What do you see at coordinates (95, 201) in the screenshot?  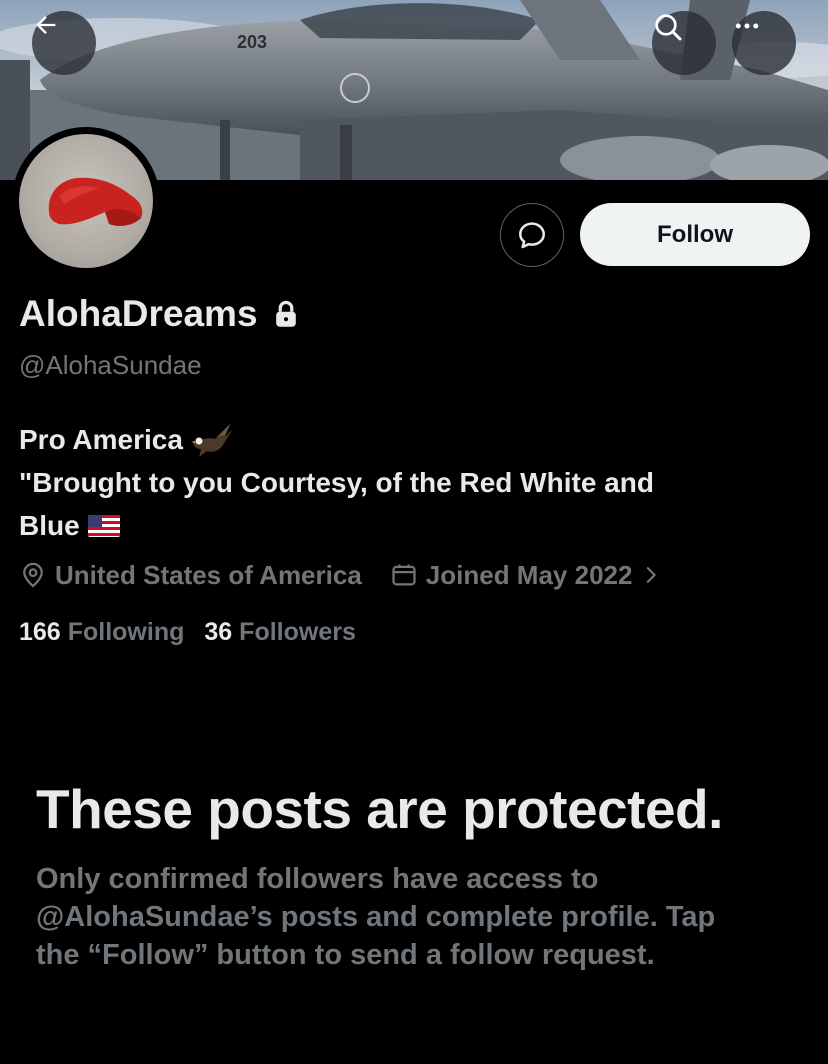 I see `red-hat-avatar-image` at bounding box center [95, 201].